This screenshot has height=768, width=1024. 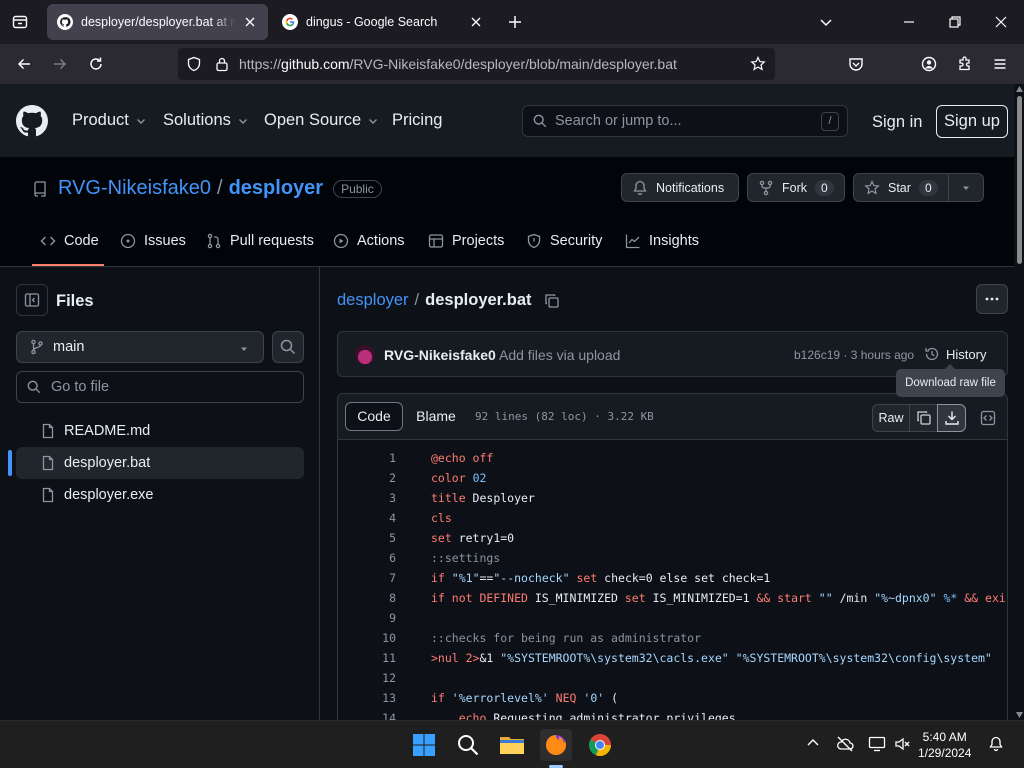 I want to click on shield-icon, so click(x=194, y=64).